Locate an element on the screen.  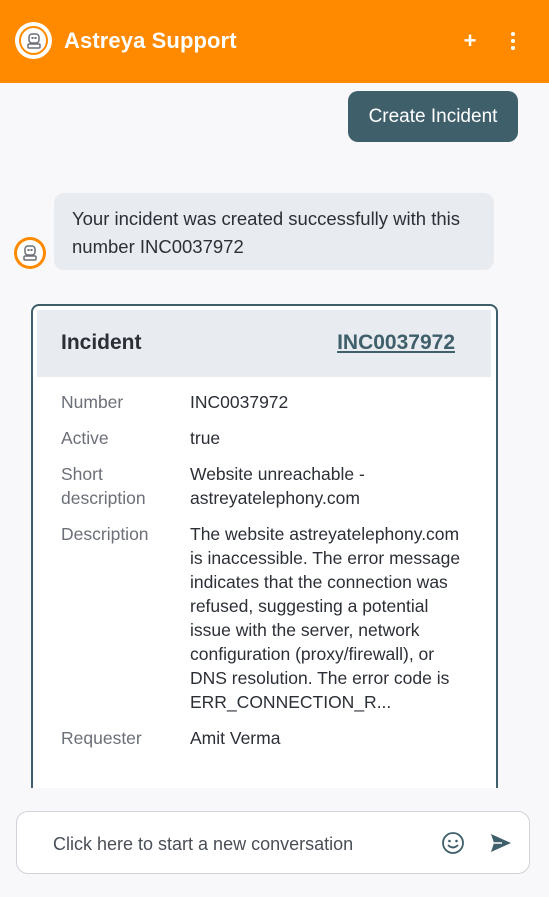
incident-number-link: INC0037972 is located at coordinates (396, 343).